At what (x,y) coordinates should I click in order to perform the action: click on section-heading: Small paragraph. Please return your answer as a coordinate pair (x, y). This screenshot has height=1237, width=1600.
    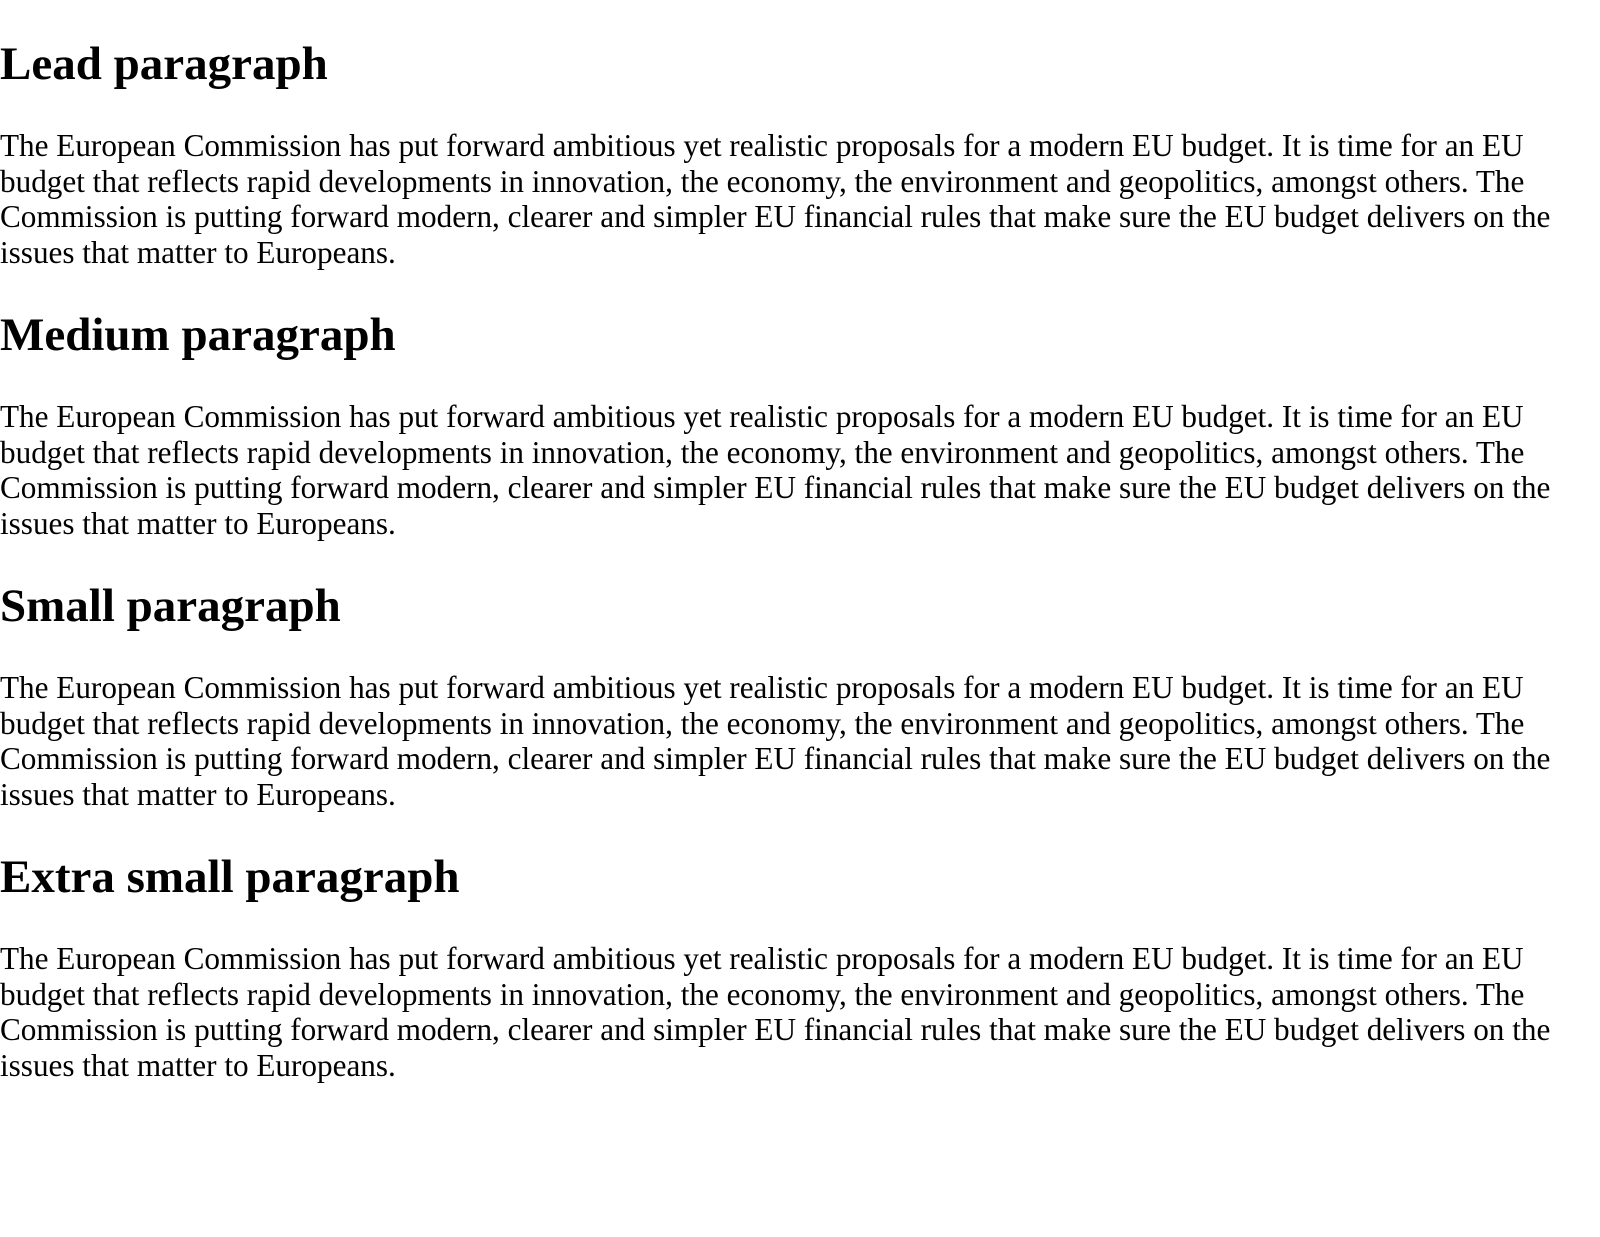
    Looking at the image, I should click on (170, 606).